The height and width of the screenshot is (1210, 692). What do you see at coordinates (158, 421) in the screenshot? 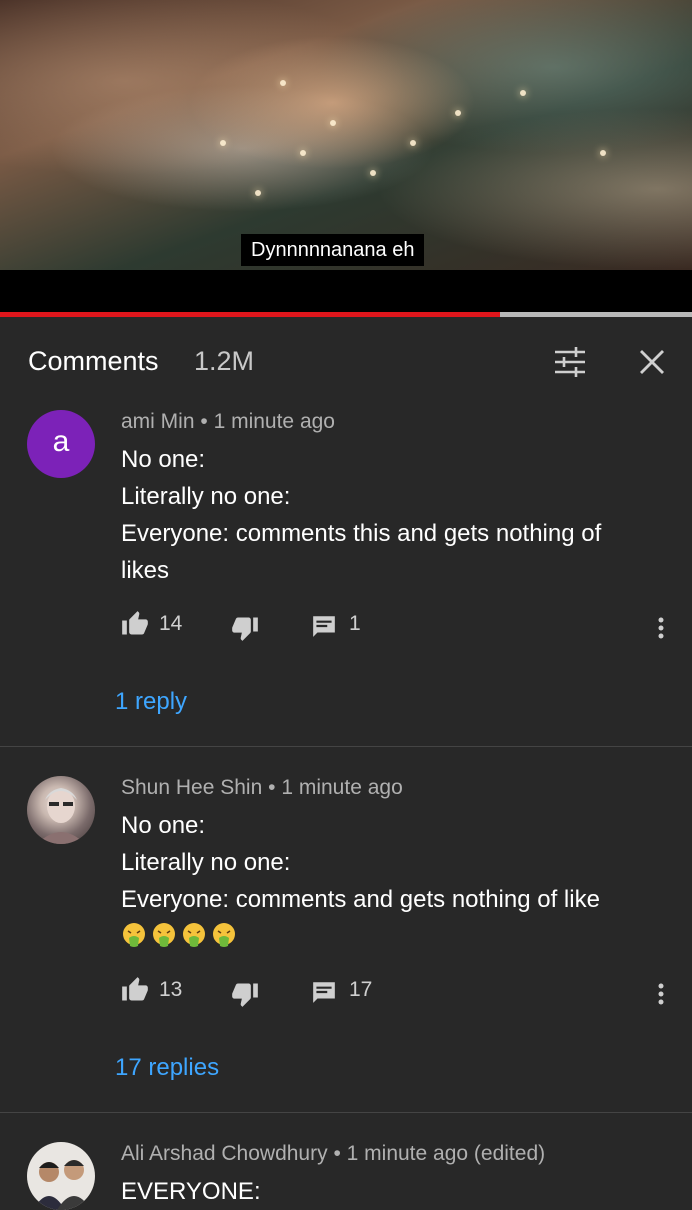
I see `comment-author: ami Min` at bounding box center [158, 421].